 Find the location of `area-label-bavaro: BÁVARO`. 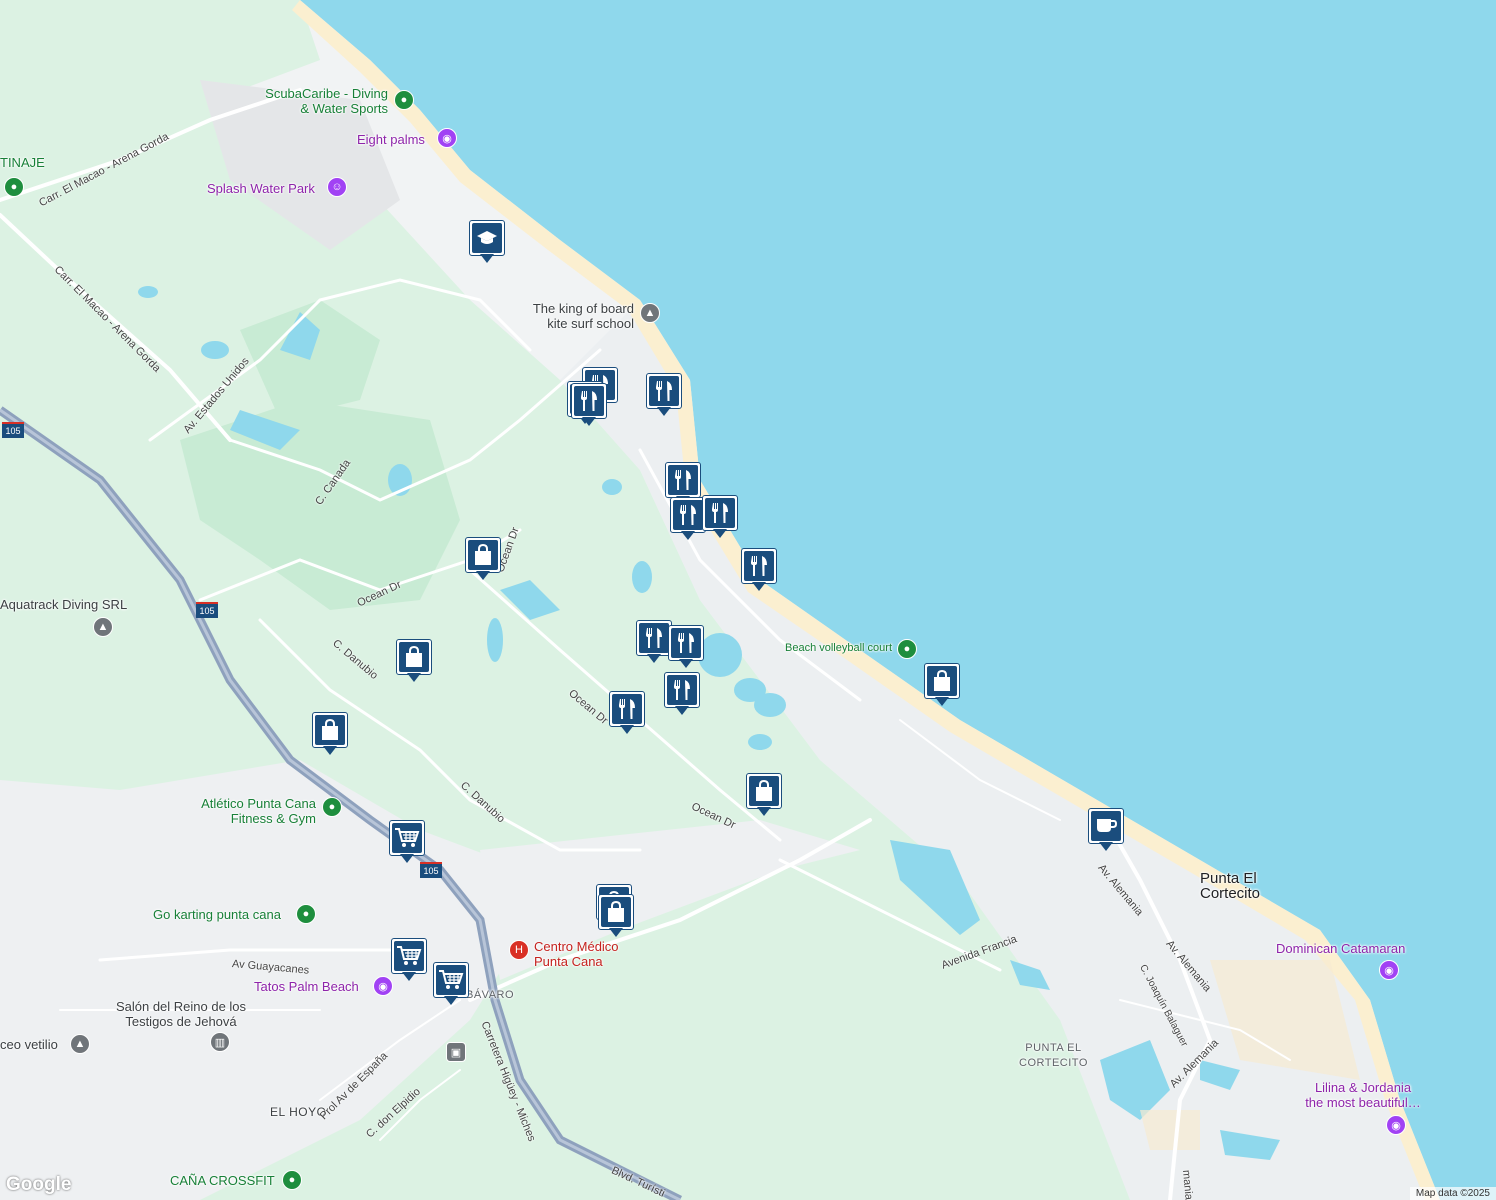

area-label-bavaro: BÁVARO is located at coordinates (490, 995).